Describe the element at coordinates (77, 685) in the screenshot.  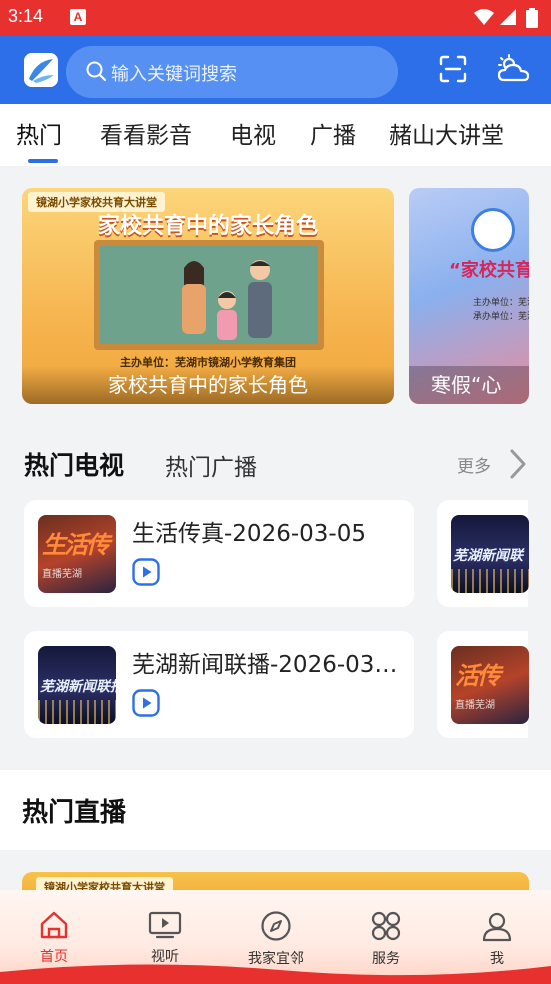
I see `video-thumbnail: 芜湖新闻联播` at that location.